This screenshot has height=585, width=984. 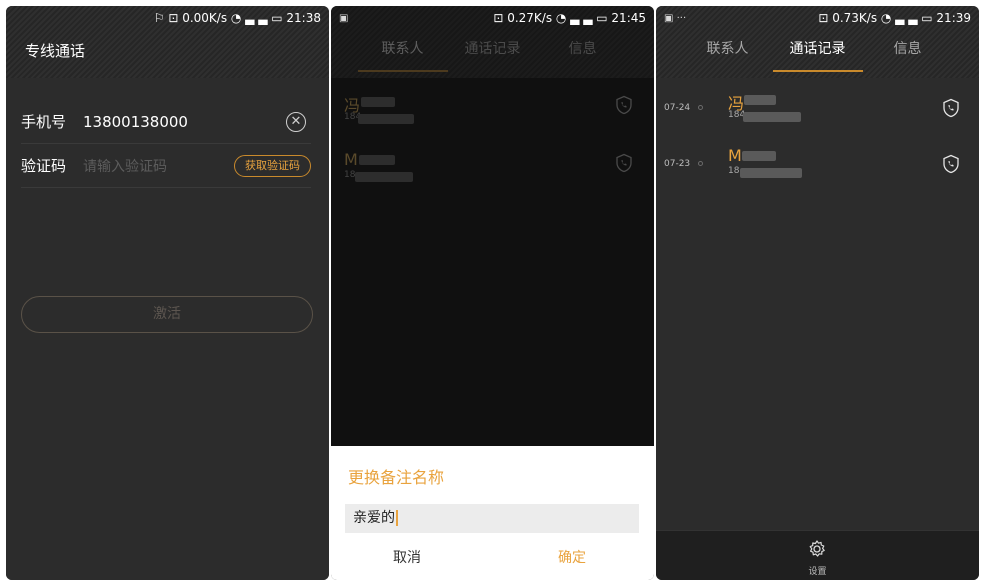 I want to click on phone-label: 手机号, so click(x=44, y=122).